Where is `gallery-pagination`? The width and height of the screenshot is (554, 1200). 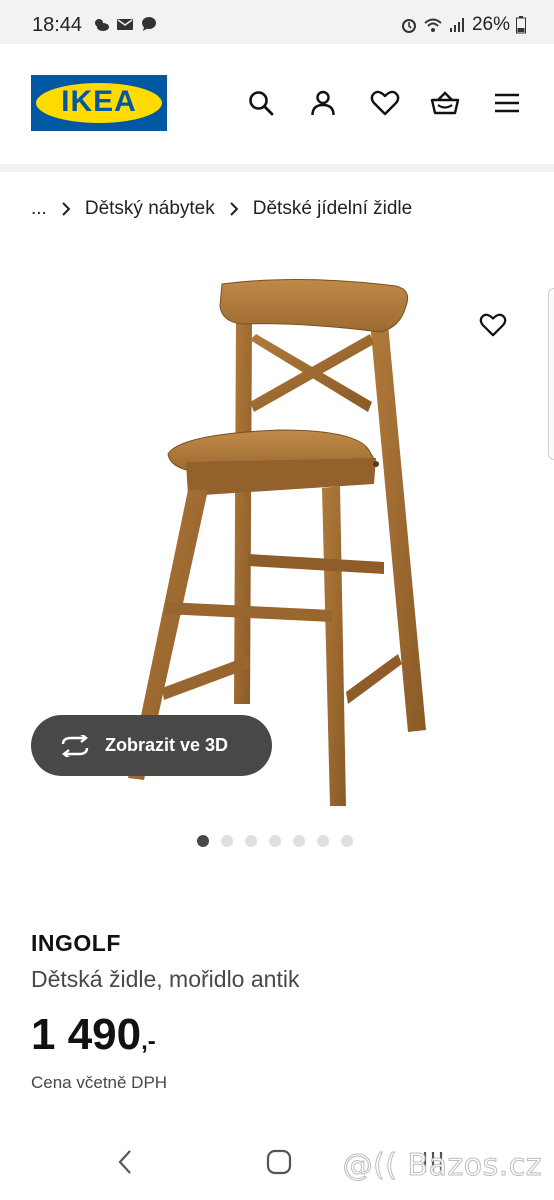 gallery-pagination is located at coordinates (275, 841).